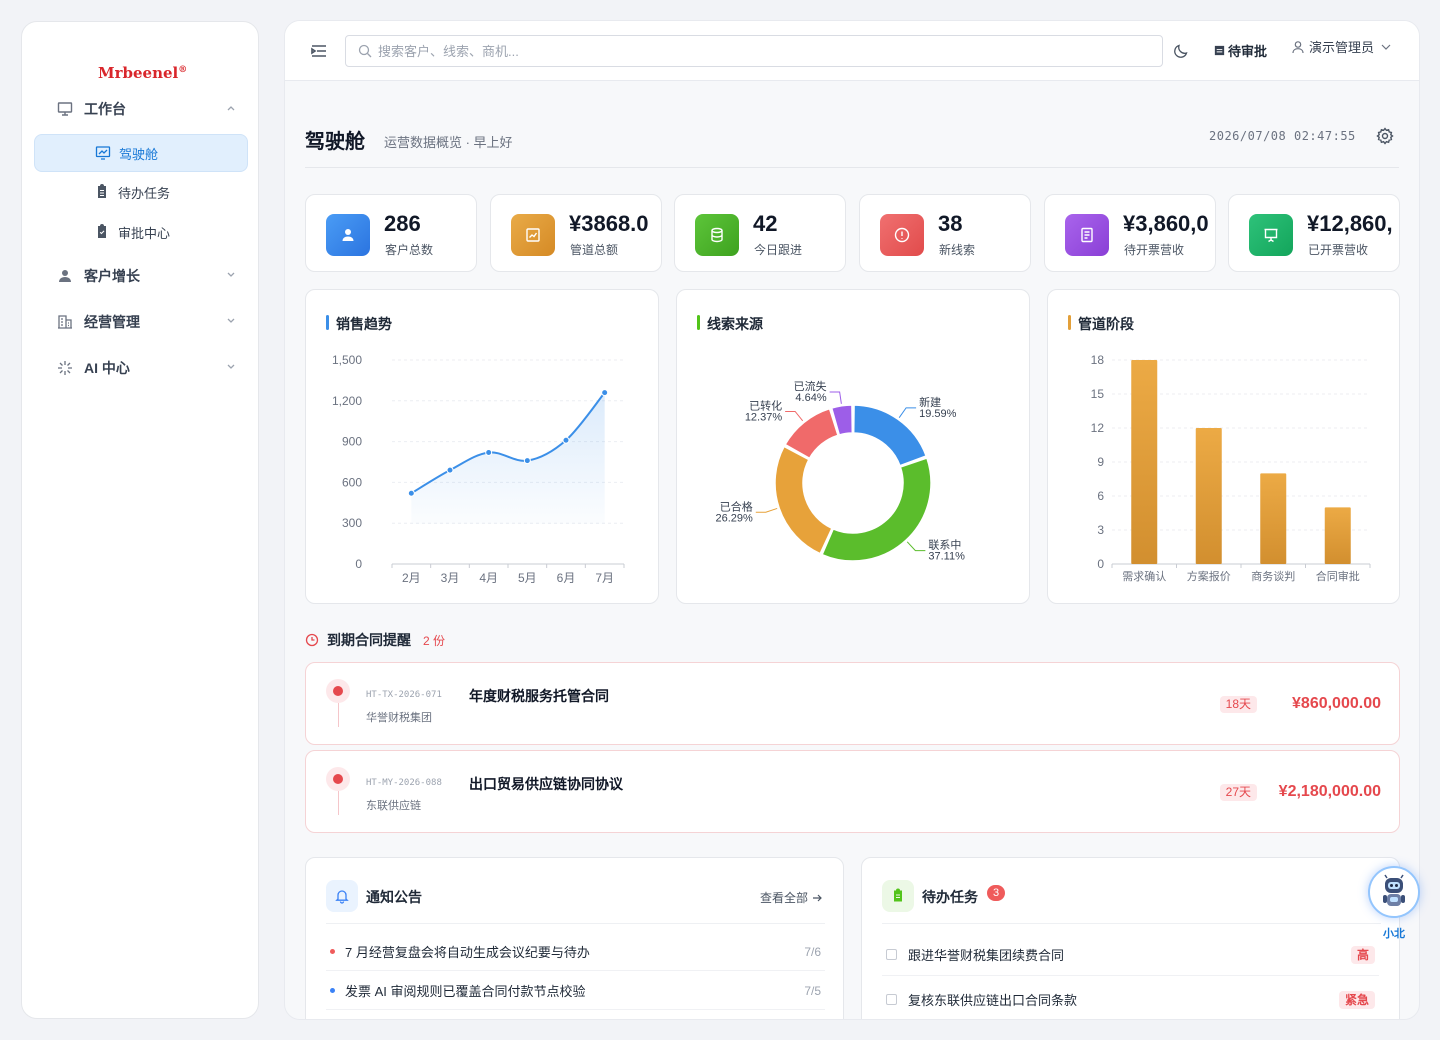 Image resolution: width=1440 pixels, height=1040 pixels. I want to click on y-tick-label: 1,500, so click(347, 360).